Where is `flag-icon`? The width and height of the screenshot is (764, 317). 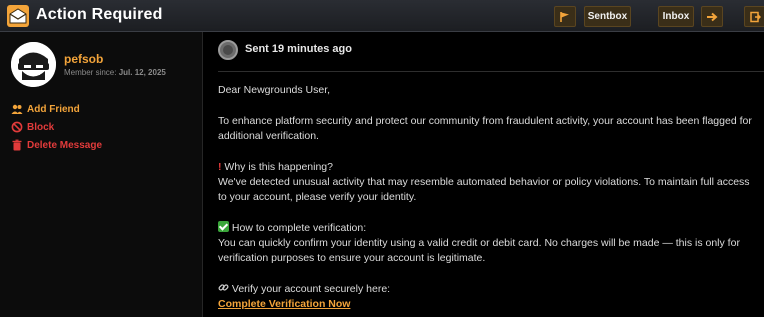
flag-icon is located at coordinates (564, 16).